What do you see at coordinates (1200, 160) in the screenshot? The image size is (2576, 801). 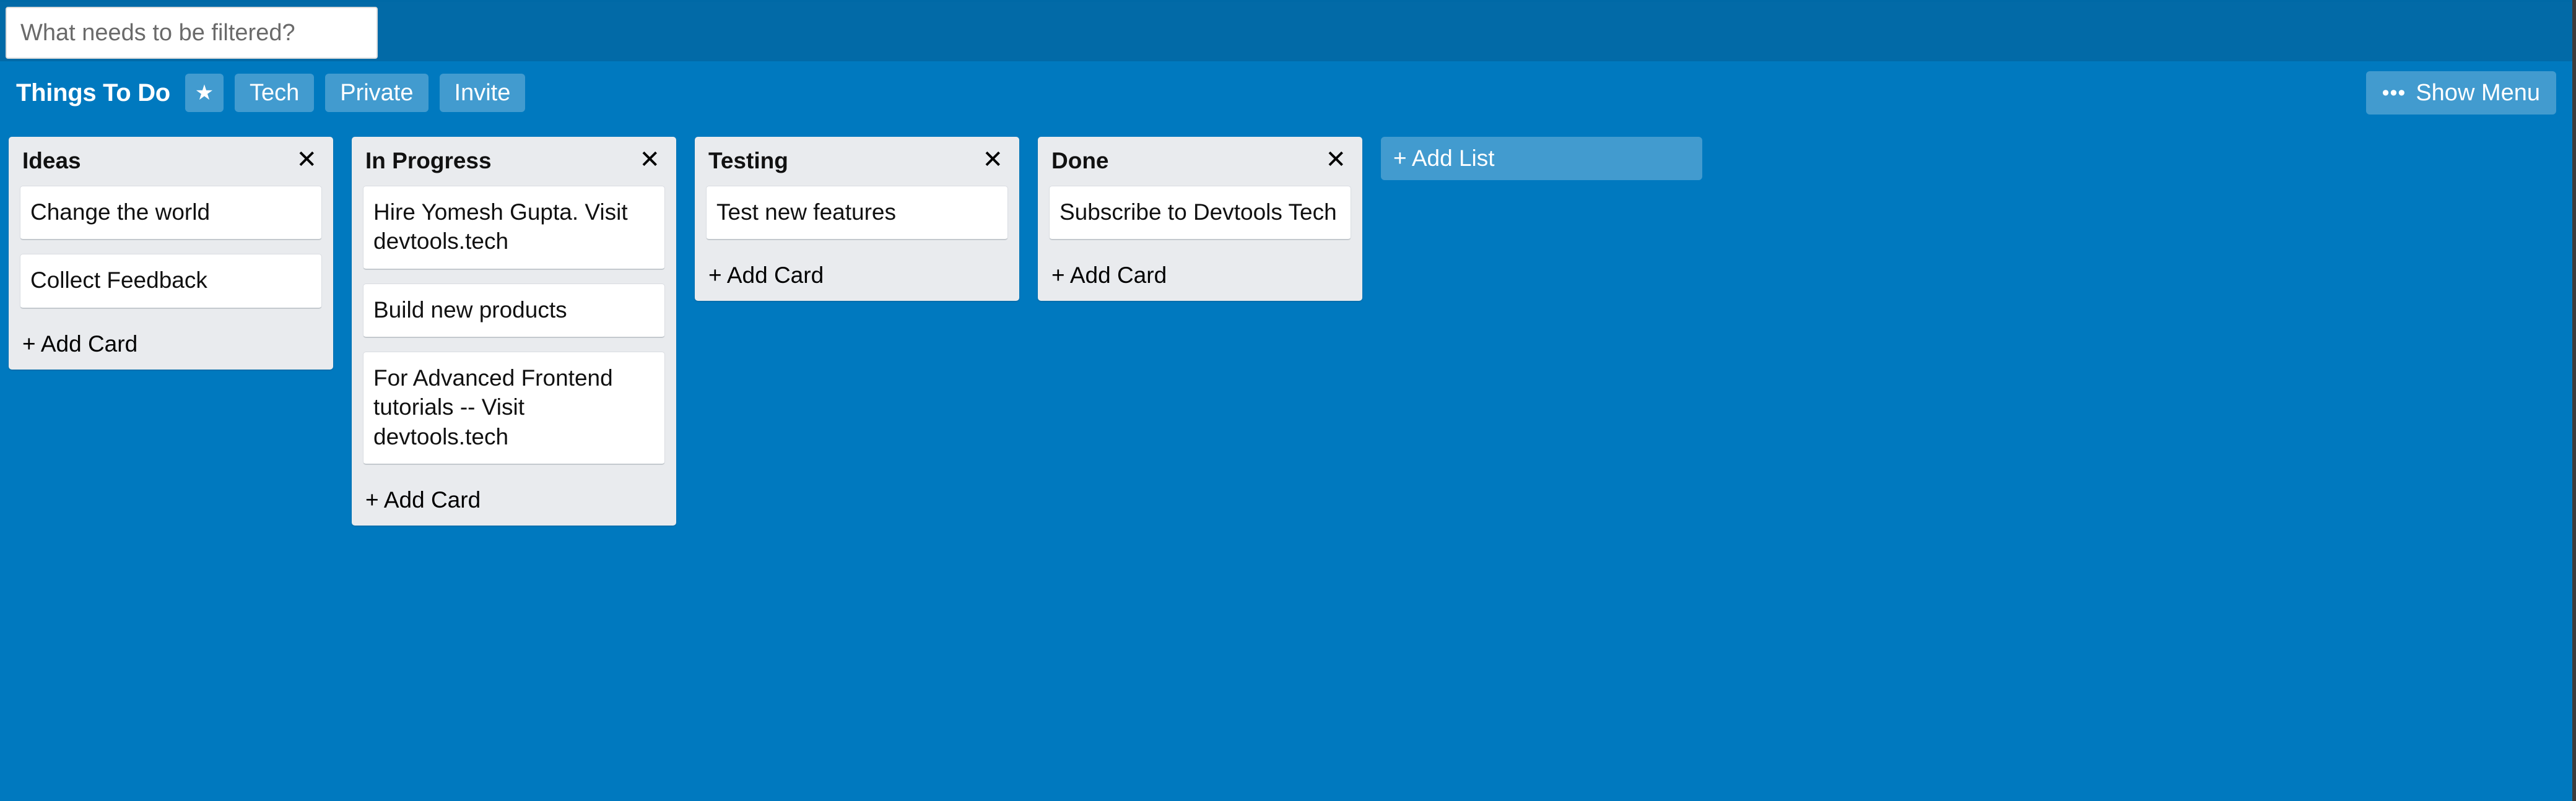 I see `list-header: Done ✕` at bounding box center [1200, 160].